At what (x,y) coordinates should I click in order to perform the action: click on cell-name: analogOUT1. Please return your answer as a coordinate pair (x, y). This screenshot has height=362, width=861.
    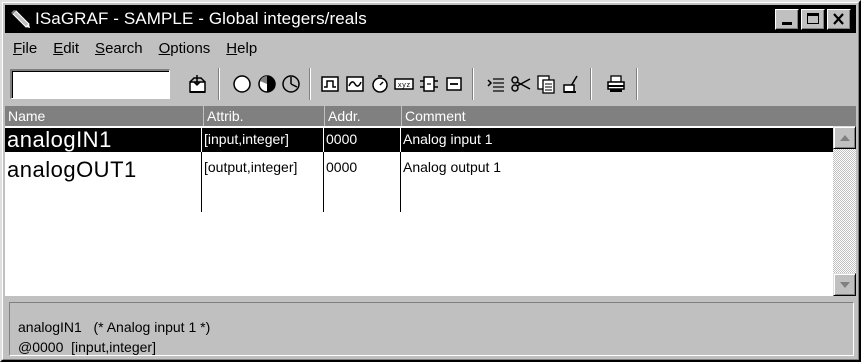
    Looking at the image, I should click on (72, 170).